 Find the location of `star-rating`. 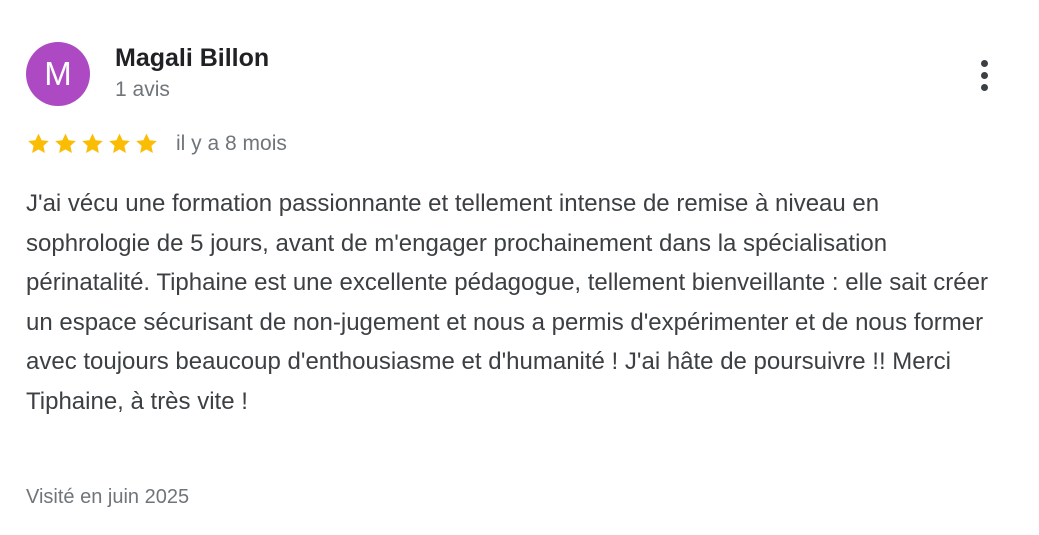

star-rating is located at coordinates (92, 144).